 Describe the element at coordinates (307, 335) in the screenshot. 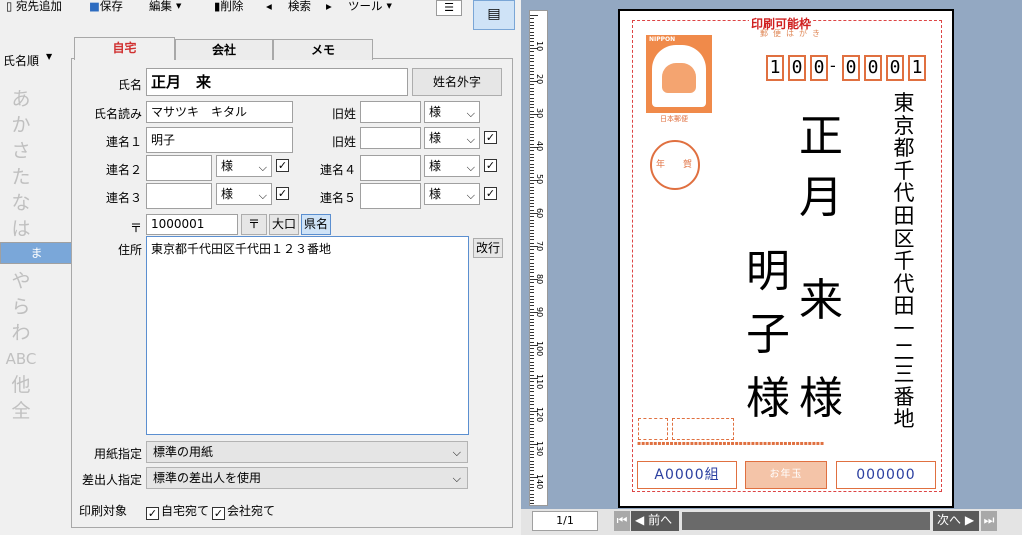

I see `address-textarea: 東京都千代田区千代田１２３番地` at that location.